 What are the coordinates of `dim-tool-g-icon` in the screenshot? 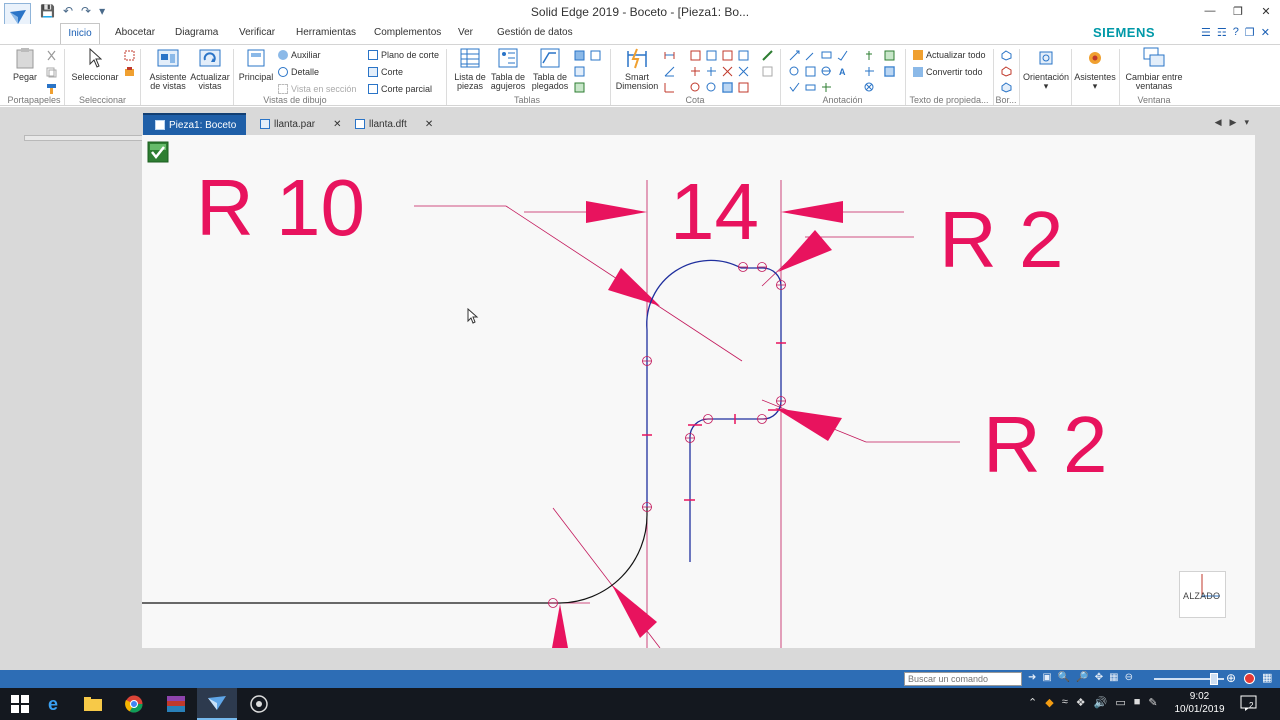 It's located at (727, 71).